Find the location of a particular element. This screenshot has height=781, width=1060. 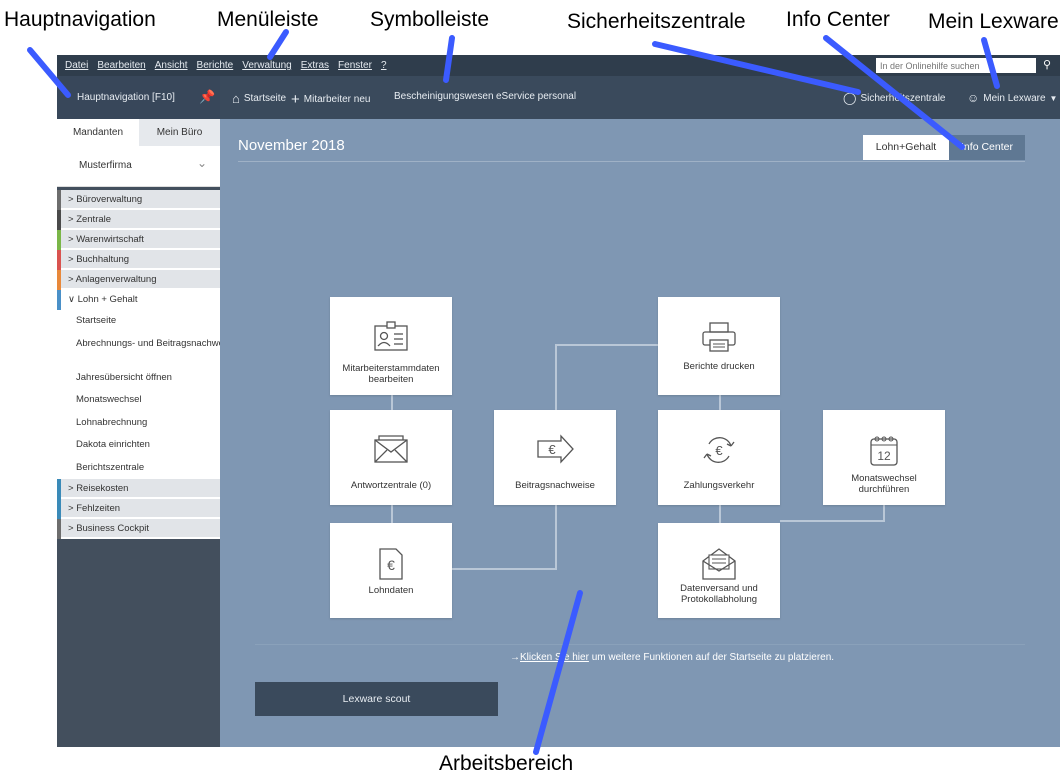

shield-icon: ◯ is located at coordinates (850, 98).